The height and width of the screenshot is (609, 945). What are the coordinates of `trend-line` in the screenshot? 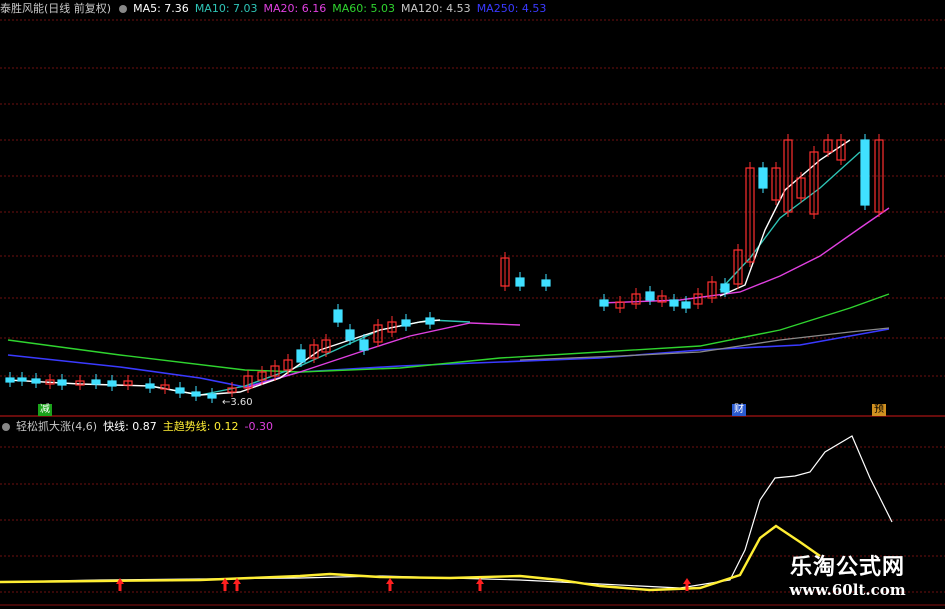 It's located at (410, 558).